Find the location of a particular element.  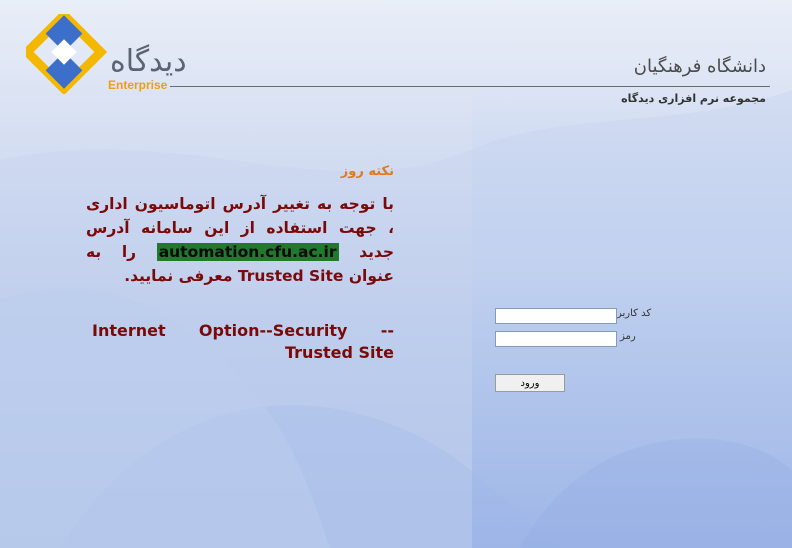

tip-trusted-term: Trusted Site is located at coordinates (290, 276).